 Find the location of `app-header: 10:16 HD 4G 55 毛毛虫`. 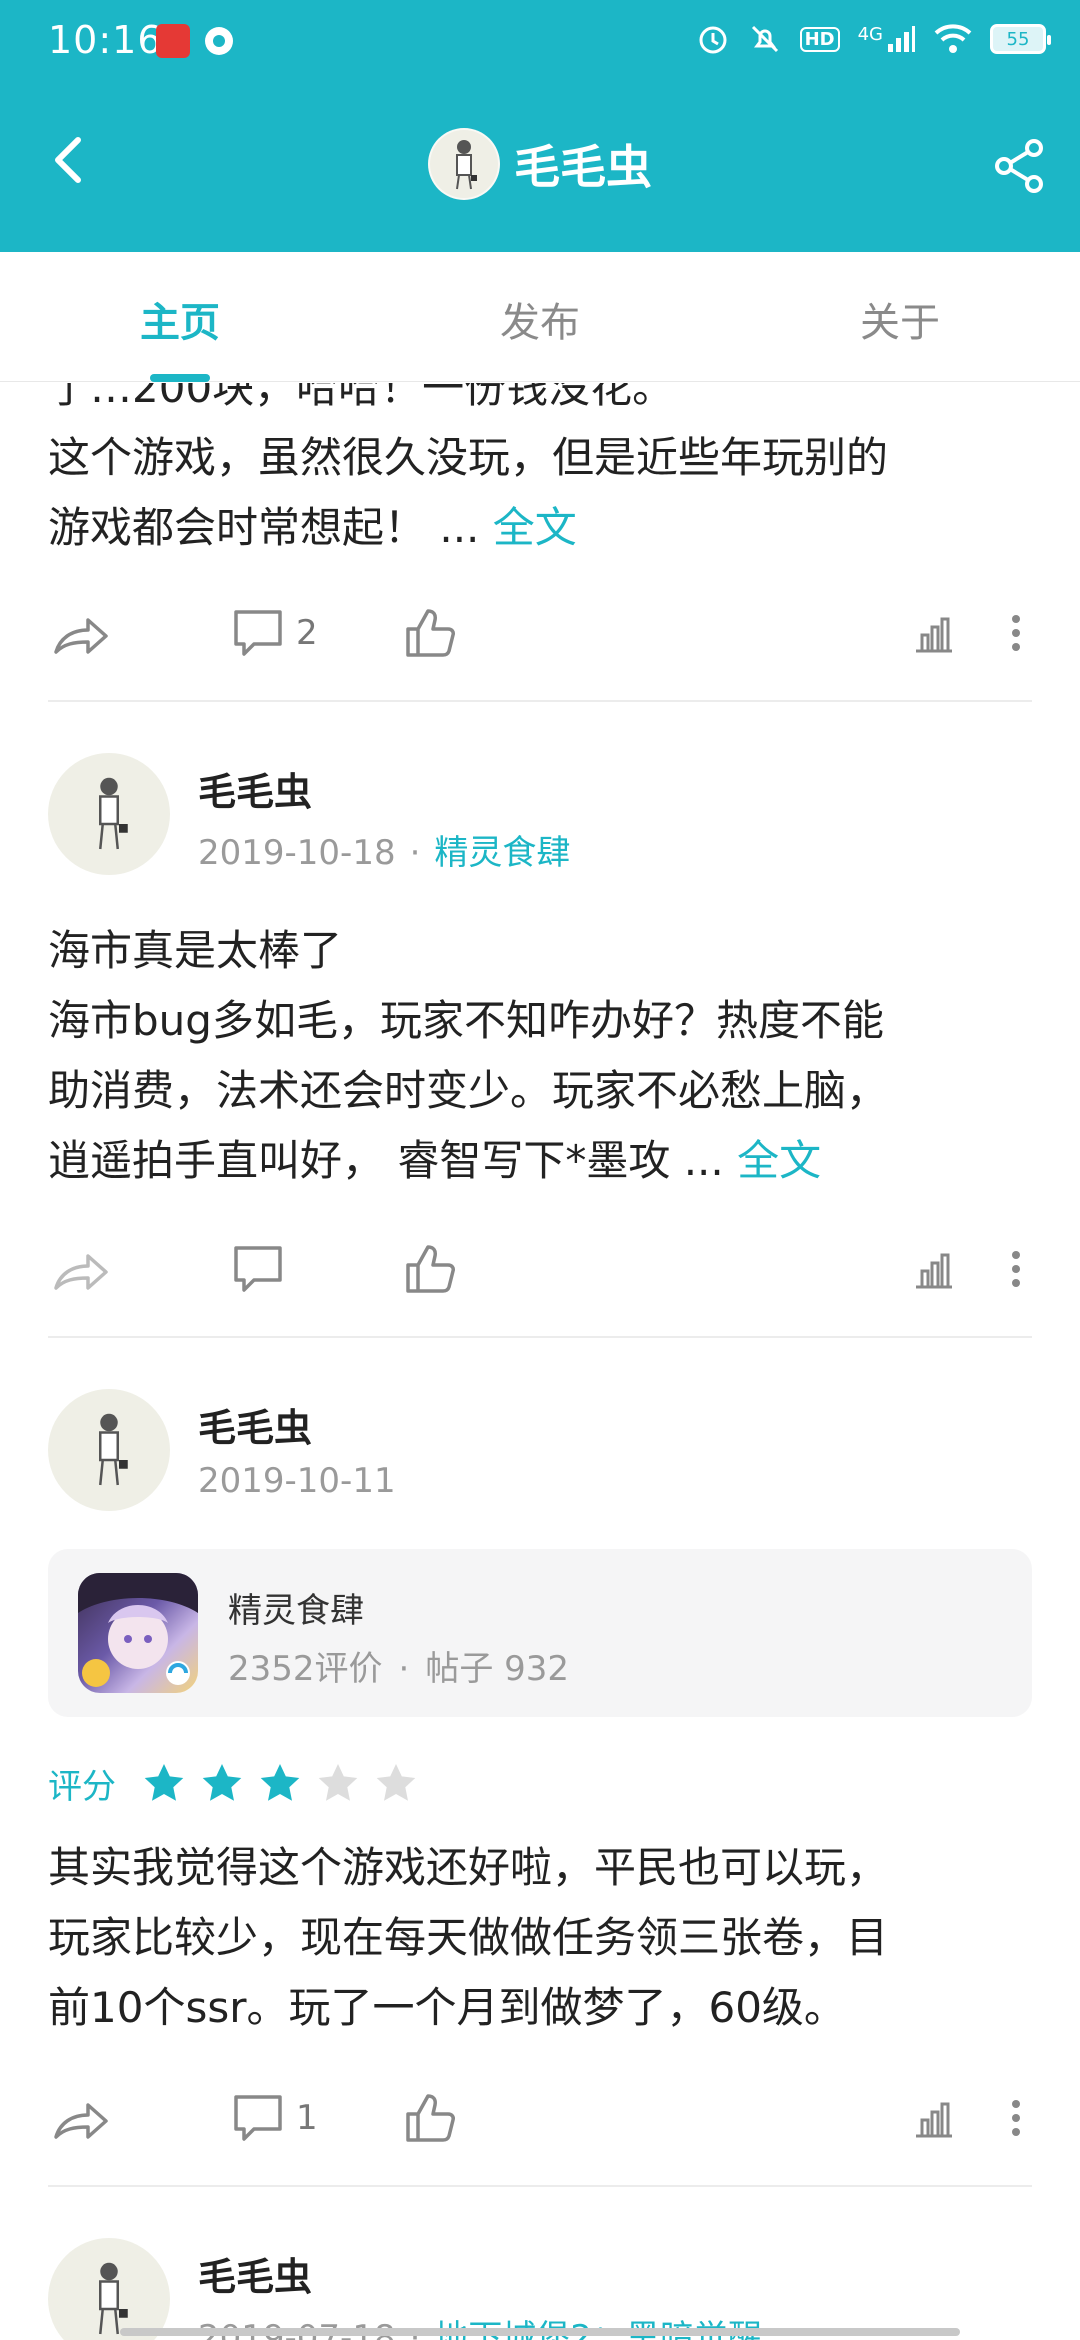

app-header: 10:16 HD 4G 55 毛毛虫 is located at coordinates (540, 126).